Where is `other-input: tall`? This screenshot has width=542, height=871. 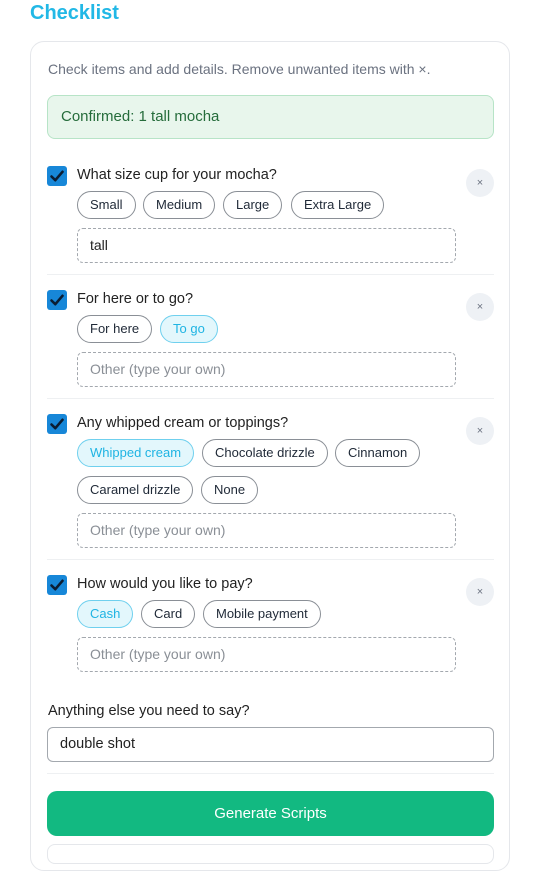
other-input: tall is located at coordinates (266, 245).